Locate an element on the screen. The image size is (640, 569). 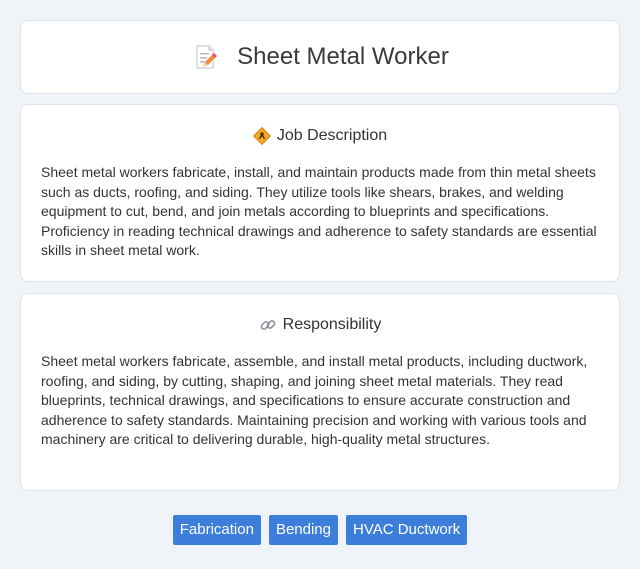
memo-pencil-icon is located at coordinates (207, 57).